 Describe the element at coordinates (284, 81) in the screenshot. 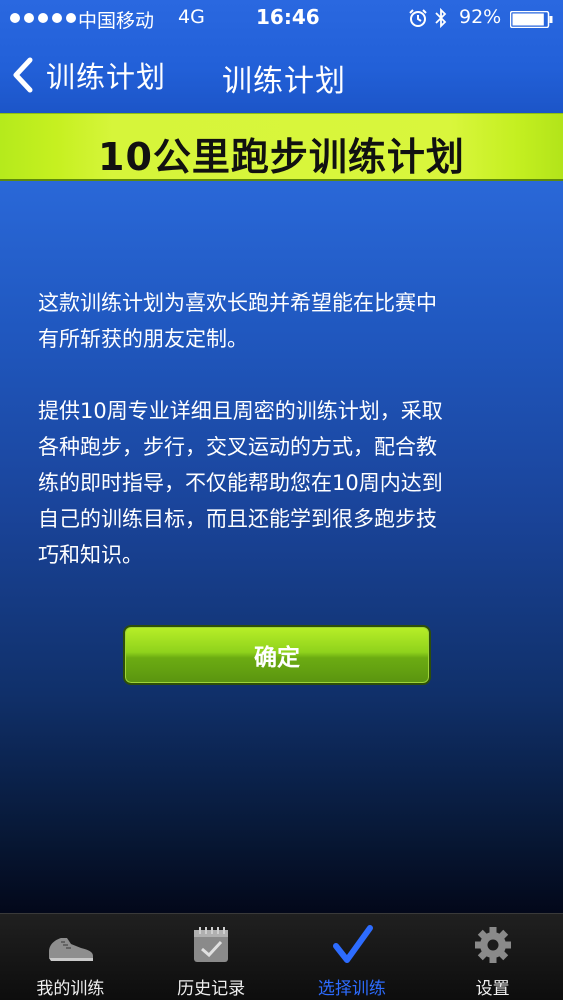

I see `page-title: 训练计划` at that location.